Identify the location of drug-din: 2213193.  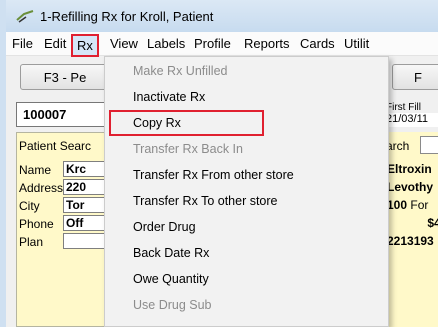
(411, 242).